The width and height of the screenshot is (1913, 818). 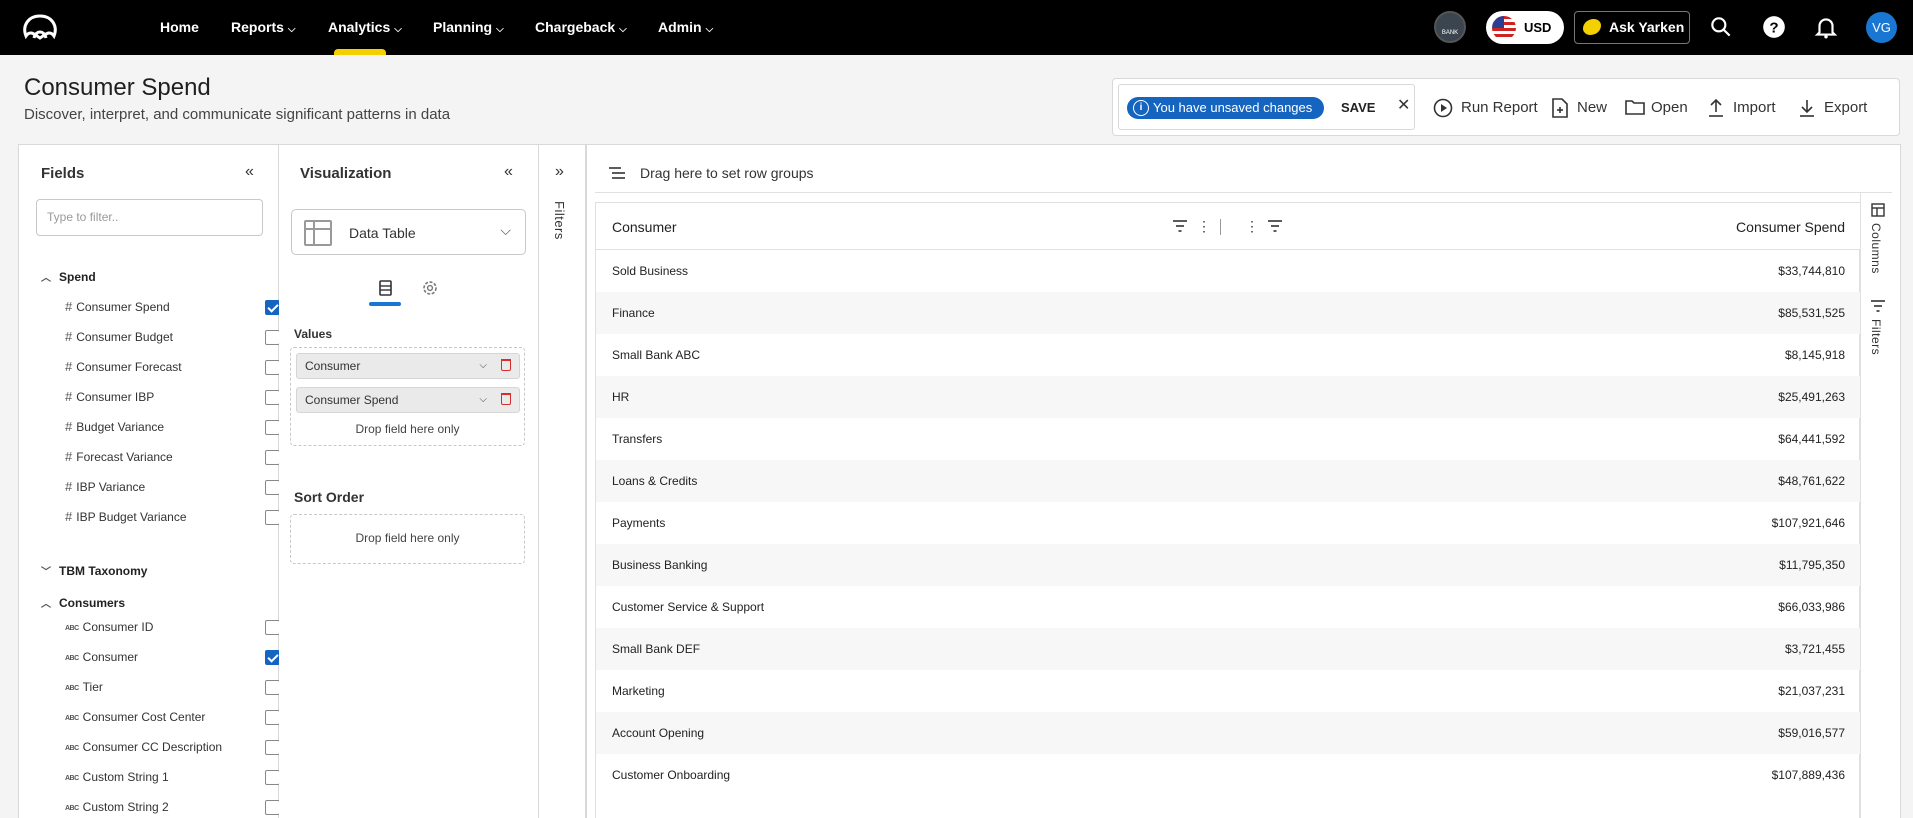 I want to click on fields-filter-input: Type to filter.., so click(x=149, y=217).